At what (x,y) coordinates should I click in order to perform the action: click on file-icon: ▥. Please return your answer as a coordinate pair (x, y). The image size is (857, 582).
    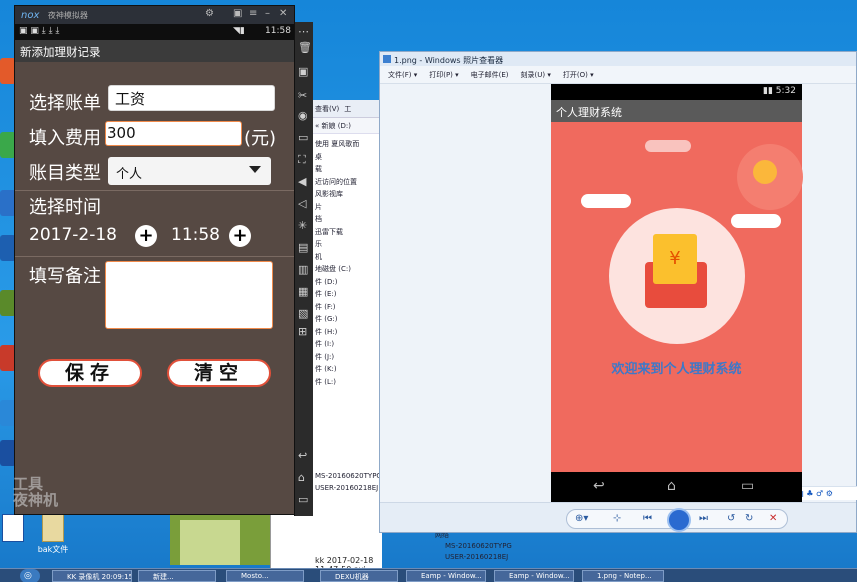
    Looking at the image, I should click on (303, 270).